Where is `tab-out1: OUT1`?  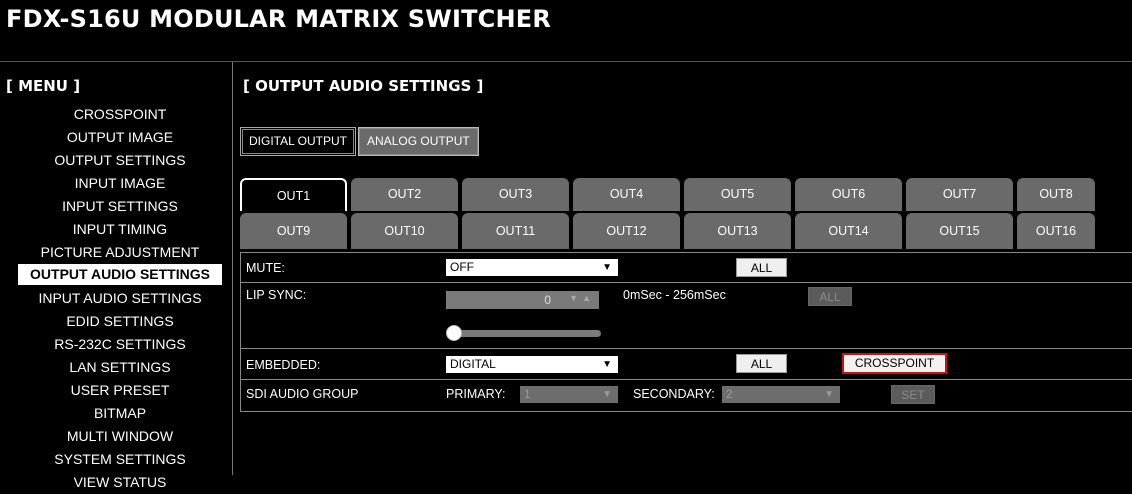
tab-out1: OUT1 is located at coordinates (293, 194).